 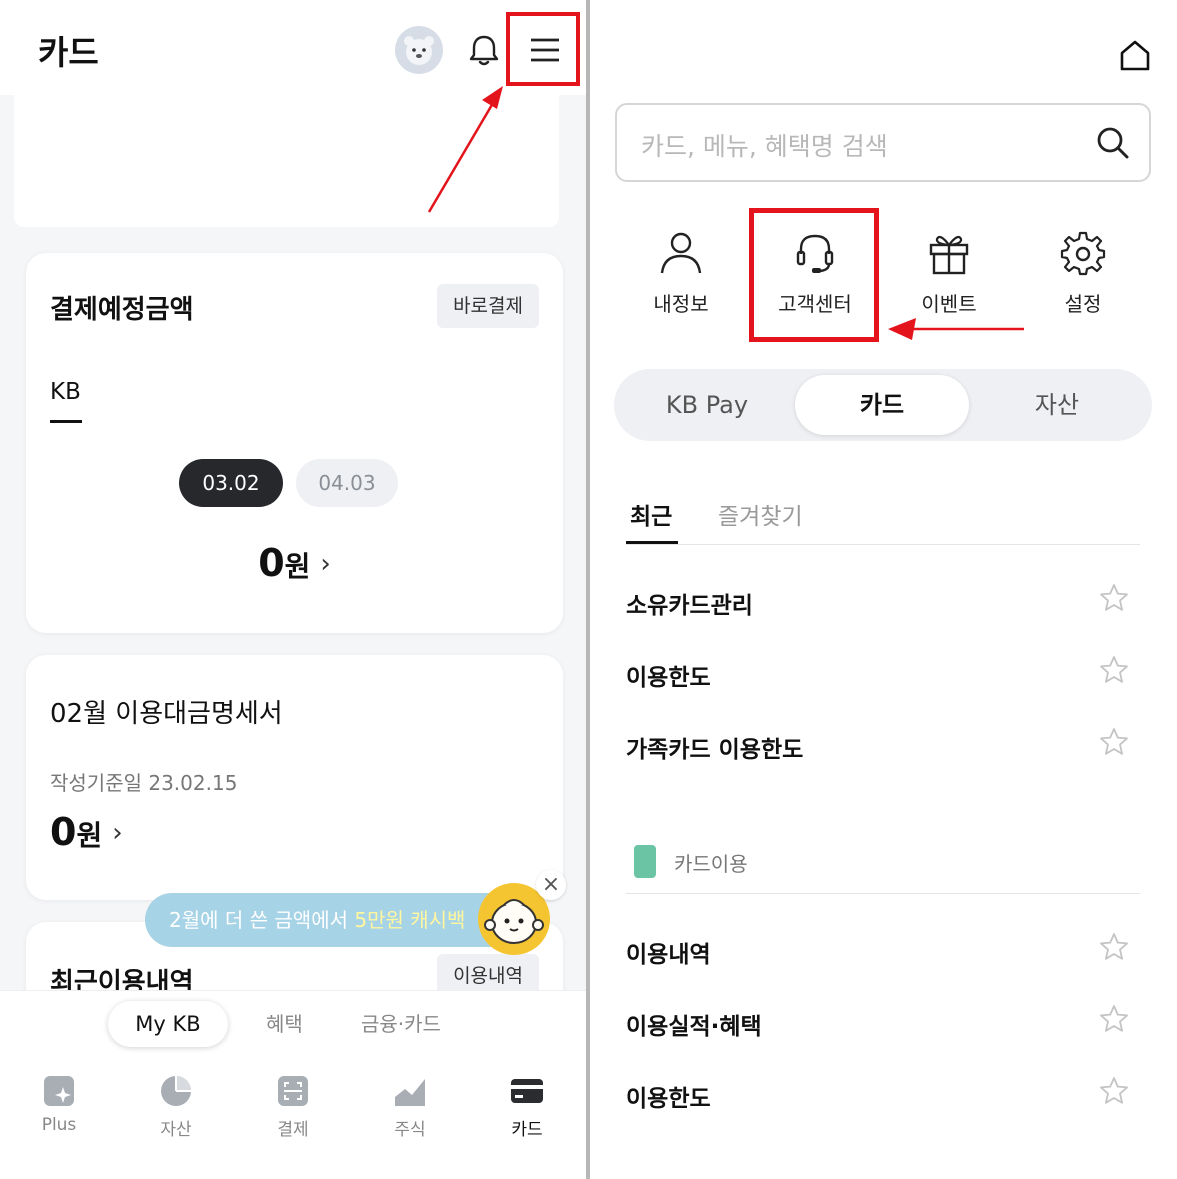 I want to click on app-header: 카드, so click(x=293, y=47).